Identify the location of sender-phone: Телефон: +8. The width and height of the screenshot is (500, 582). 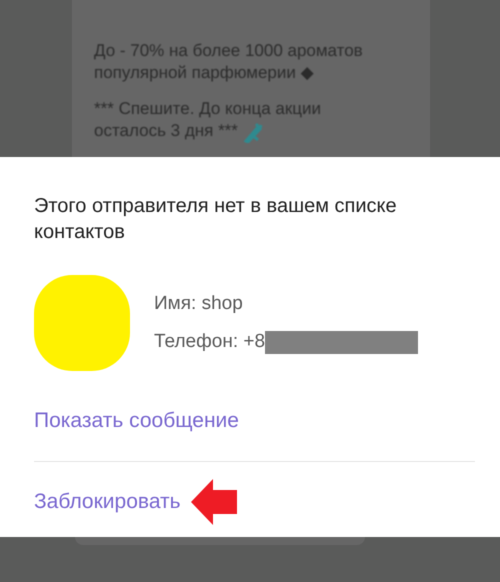
(210, 342).